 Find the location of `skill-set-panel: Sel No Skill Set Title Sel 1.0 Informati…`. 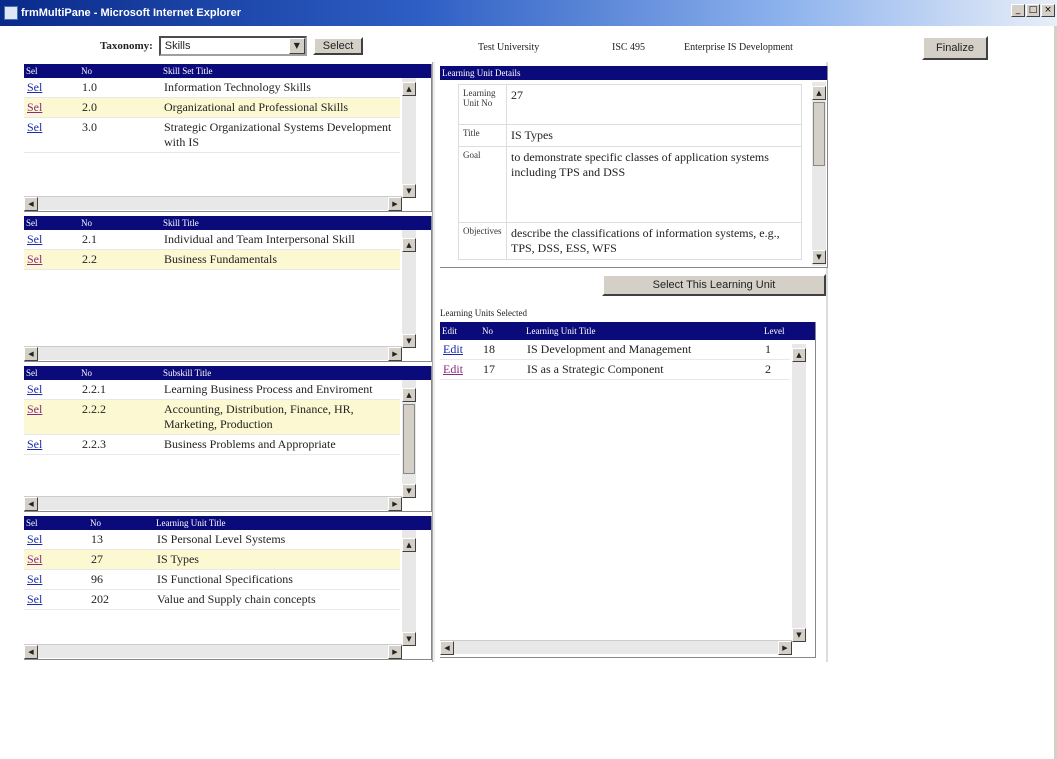

skill-set-panel: Sel No Skill Set Title Sel 1.0 Informati… is located at coordinates (228, 138).